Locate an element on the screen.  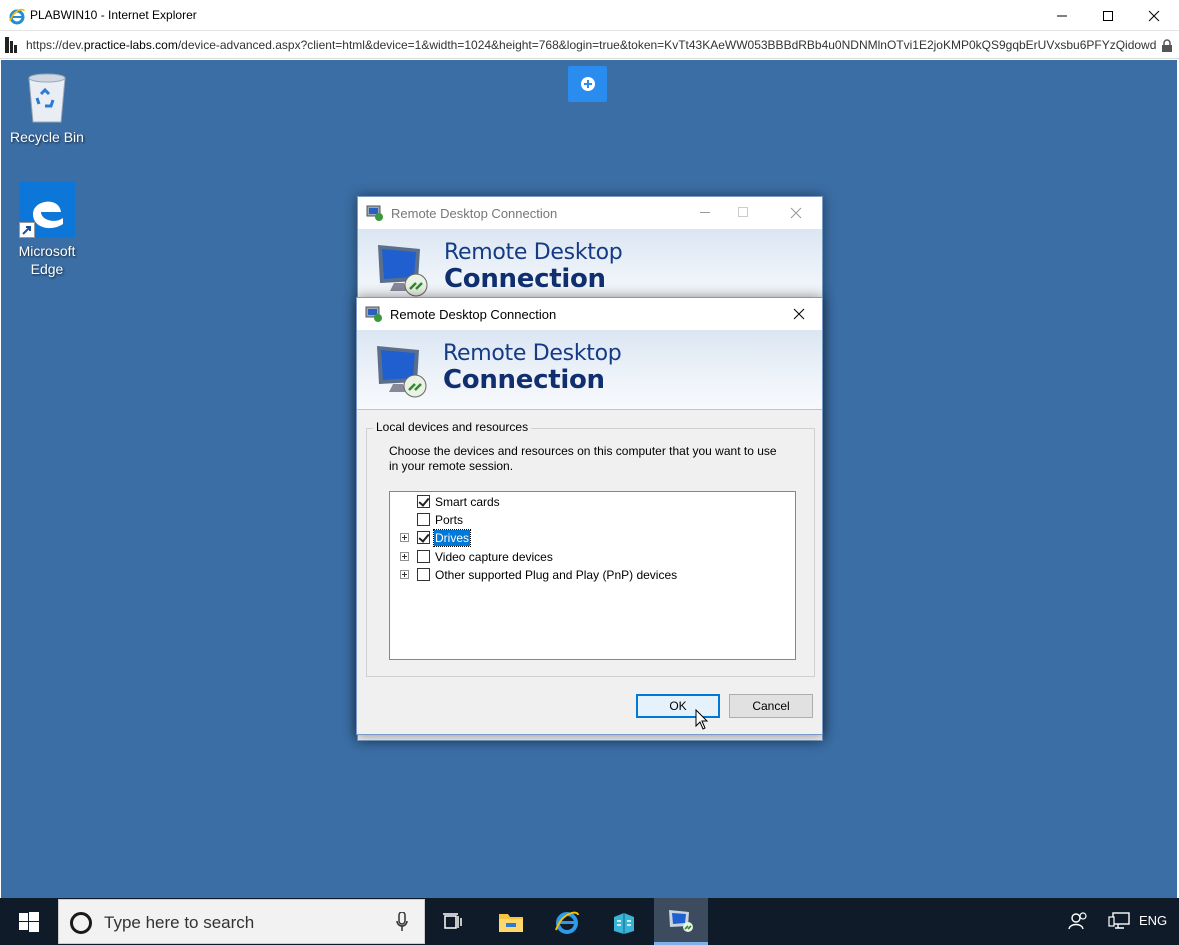
close-button is located at coordinates (1154, 15).